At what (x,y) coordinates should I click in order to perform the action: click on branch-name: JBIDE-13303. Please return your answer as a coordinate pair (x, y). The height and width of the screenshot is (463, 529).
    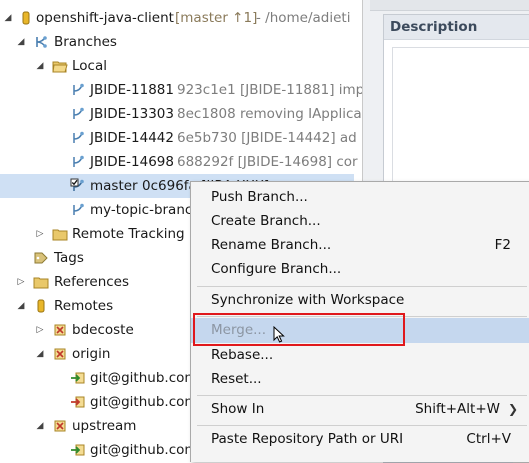
    Looking at the image, I should click on (132, 114).